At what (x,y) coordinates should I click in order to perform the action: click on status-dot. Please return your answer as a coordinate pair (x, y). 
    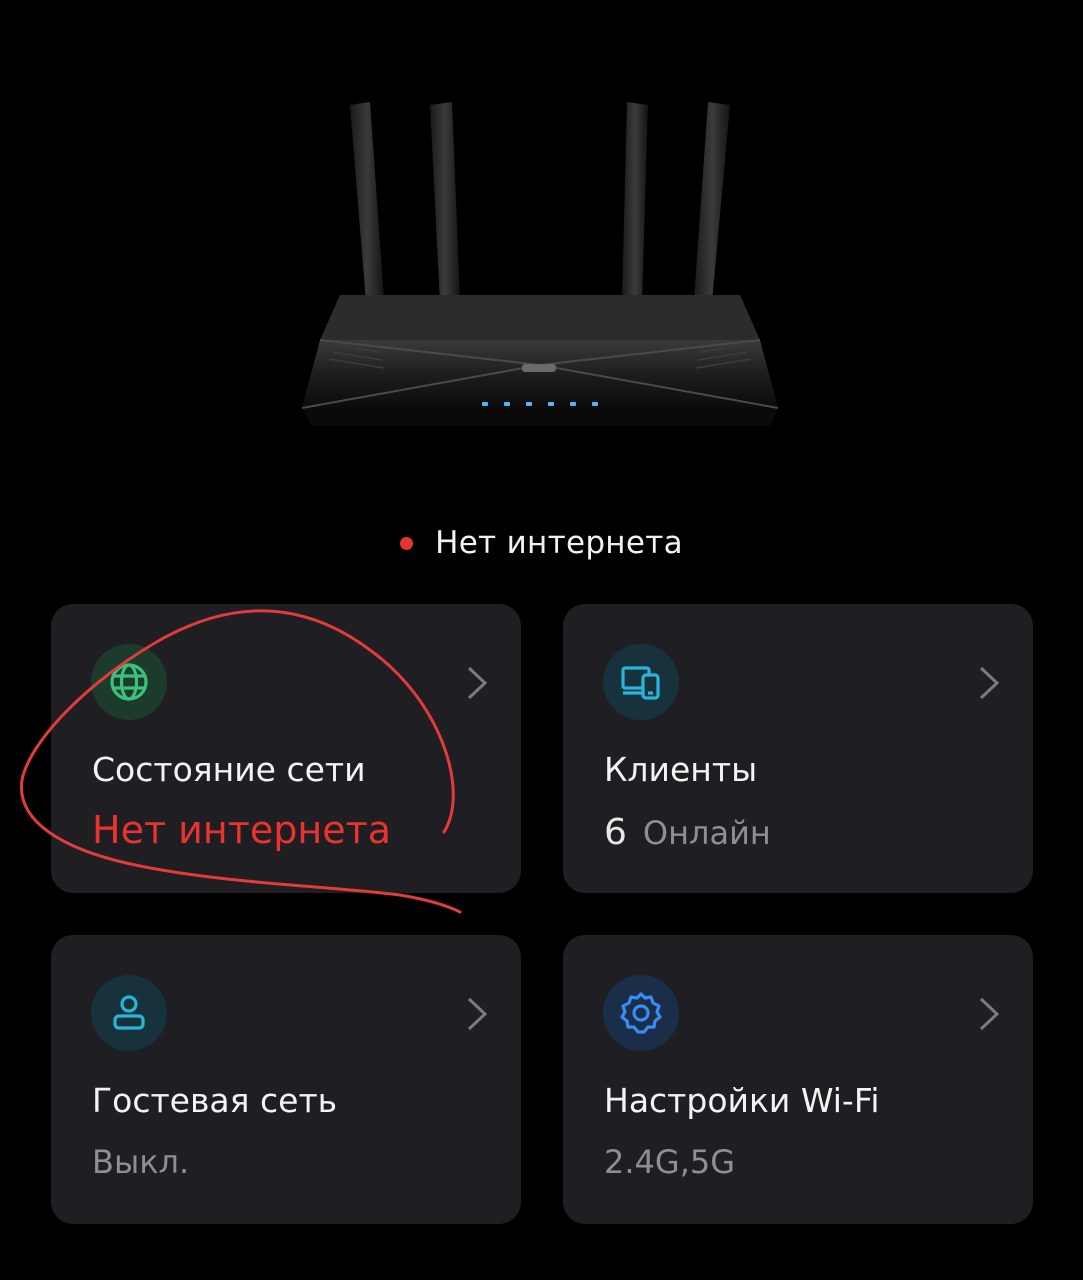
    Looking at the image, I should click on (407, 543).